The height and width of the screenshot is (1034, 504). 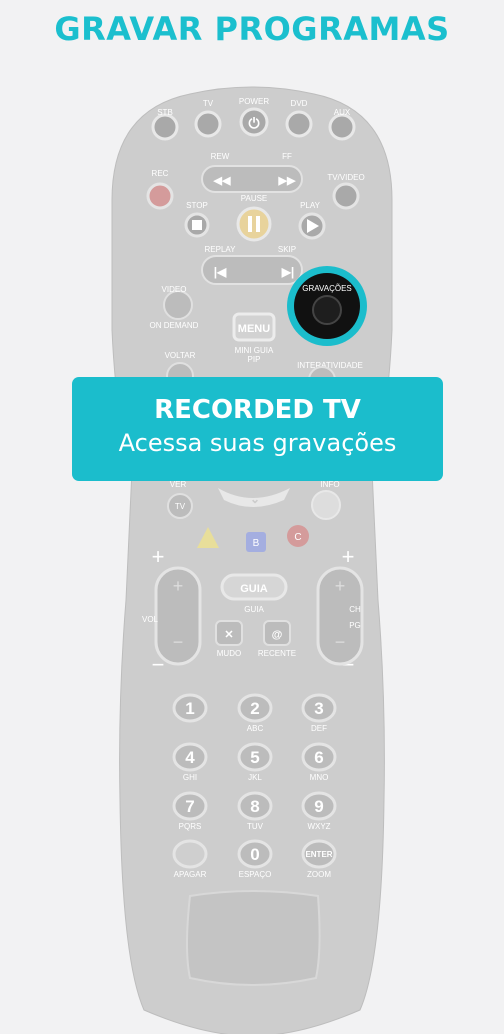 I want to click on pg-label: PG, so click(x=355, y=625).